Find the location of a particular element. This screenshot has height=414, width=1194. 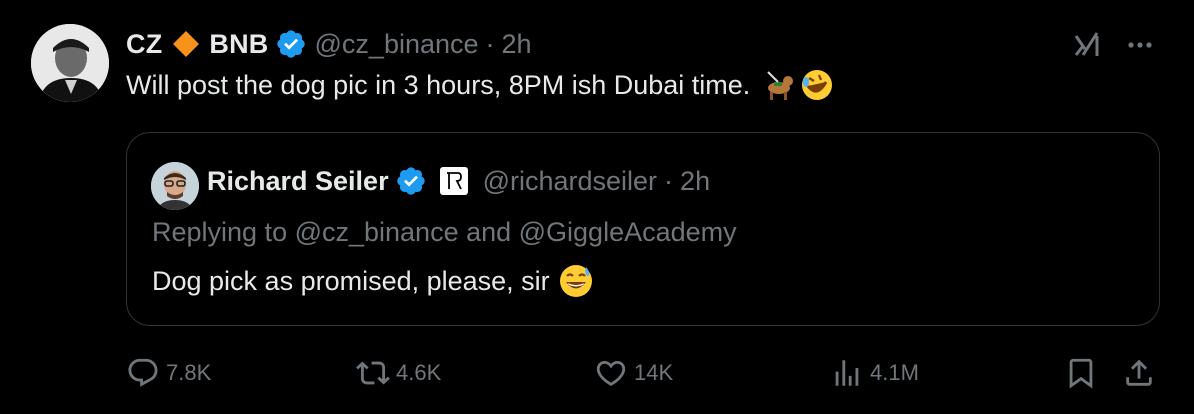

reply-icon is located at coordinates (143, 372).